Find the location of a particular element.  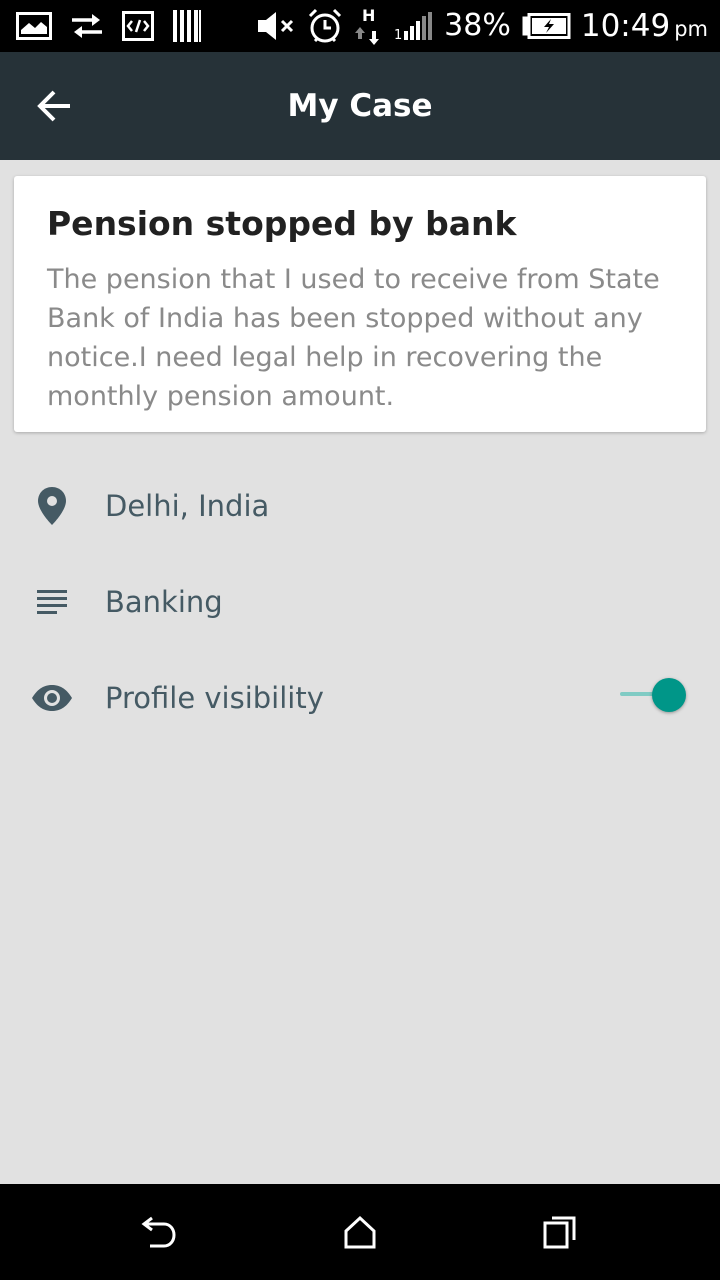

app-bar: My Case is located at coordinates (360, 106).